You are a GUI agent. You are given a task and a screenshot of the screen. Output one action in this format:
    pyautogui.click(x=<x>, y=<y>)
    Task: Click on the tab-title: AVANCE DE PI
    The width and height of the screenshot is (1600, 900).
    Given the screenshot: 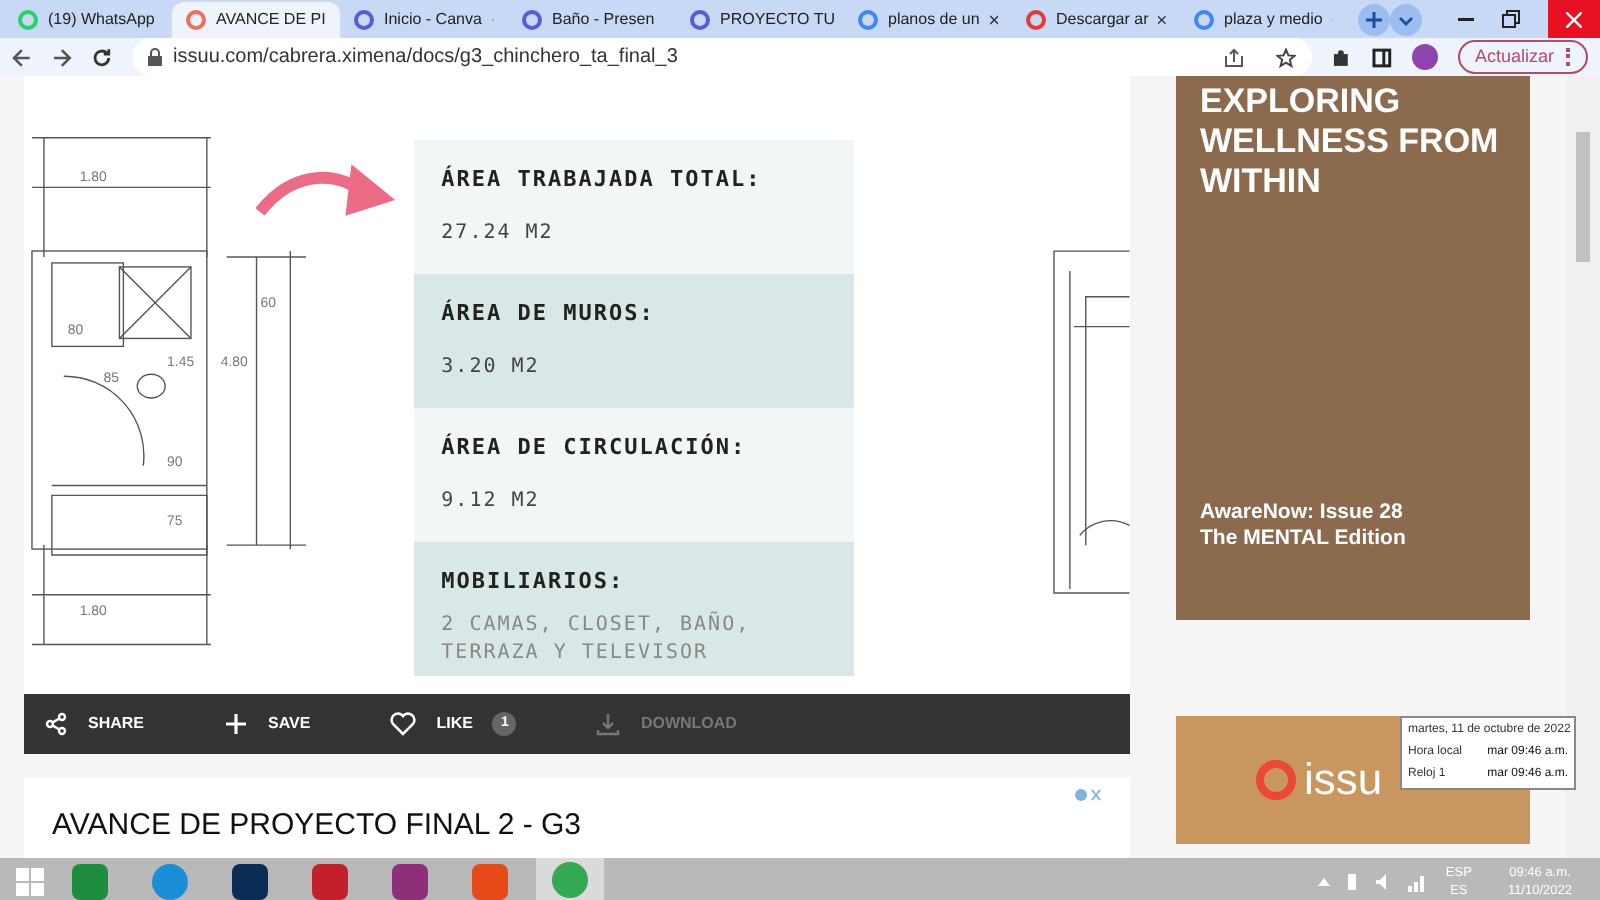 What is the action you would take?
    pyautogui.click(x=271, y=20)
    